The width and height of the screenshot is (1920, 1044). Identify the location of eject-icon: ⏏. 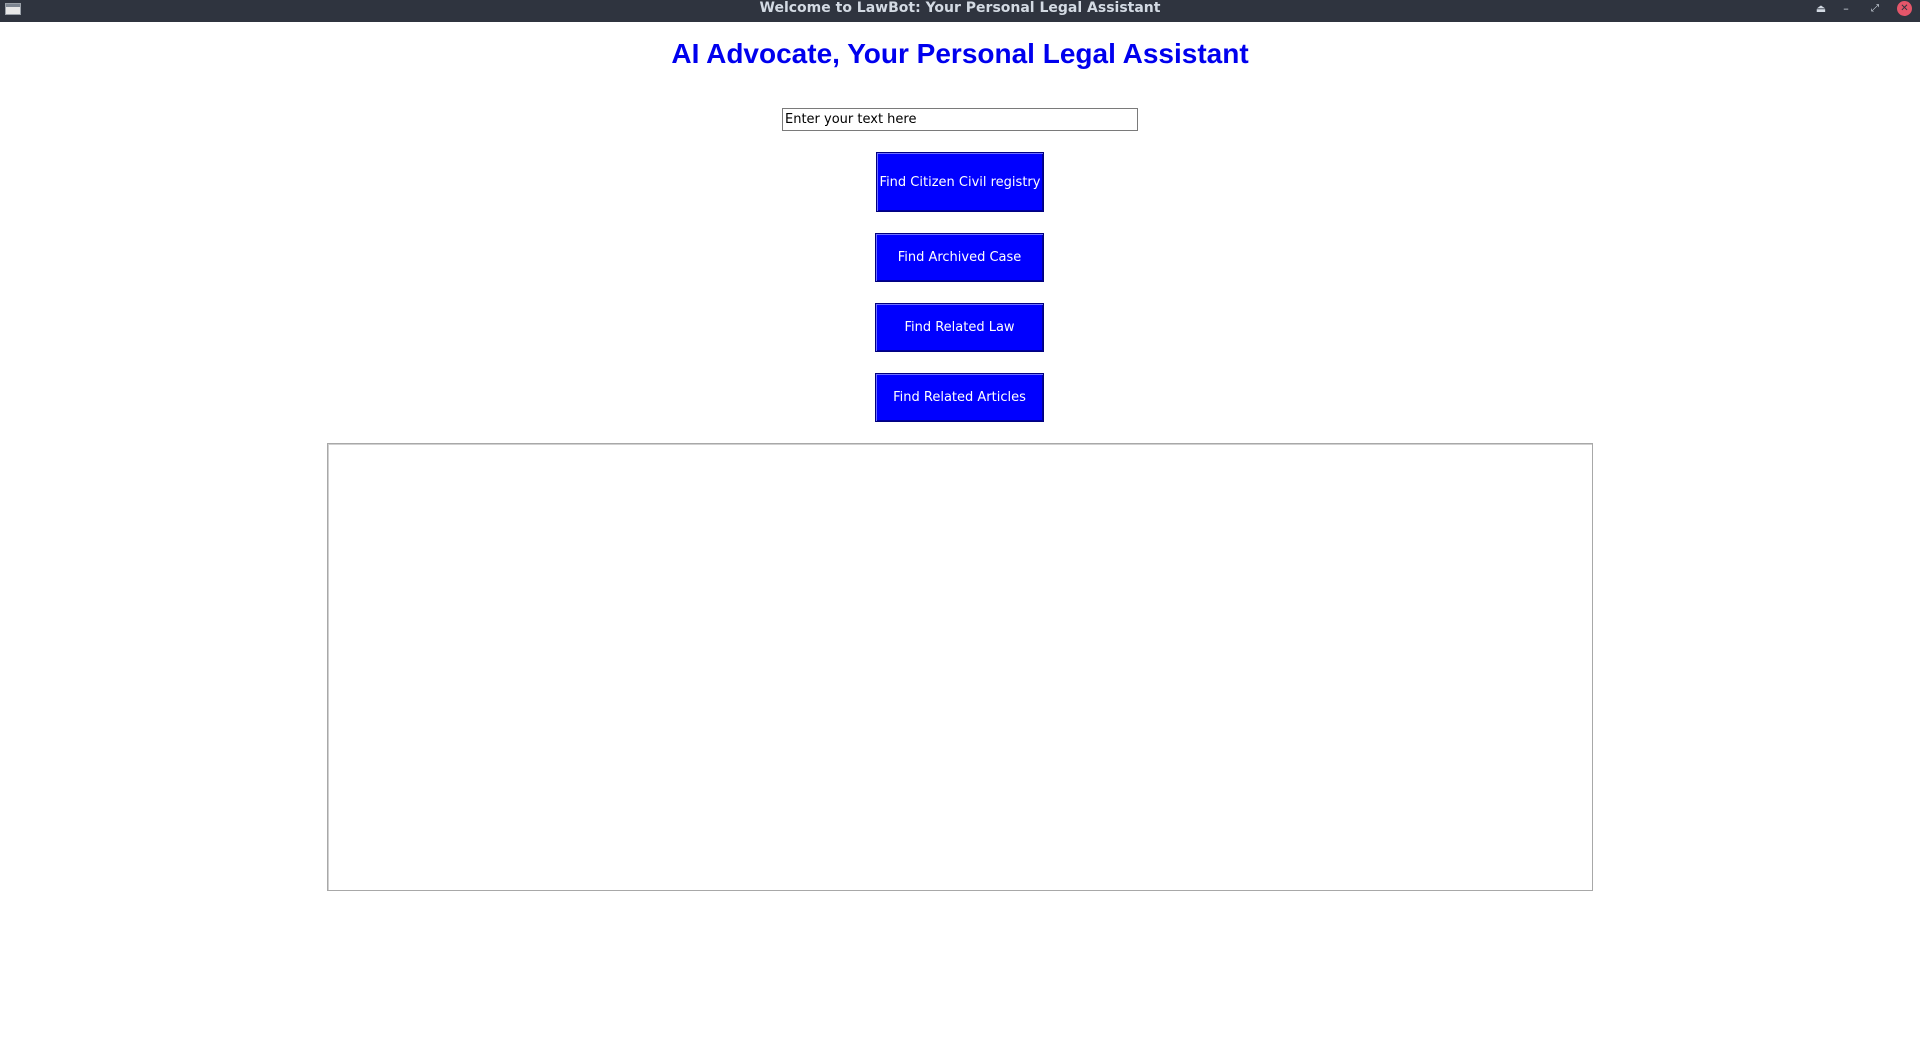
(1821, 9).